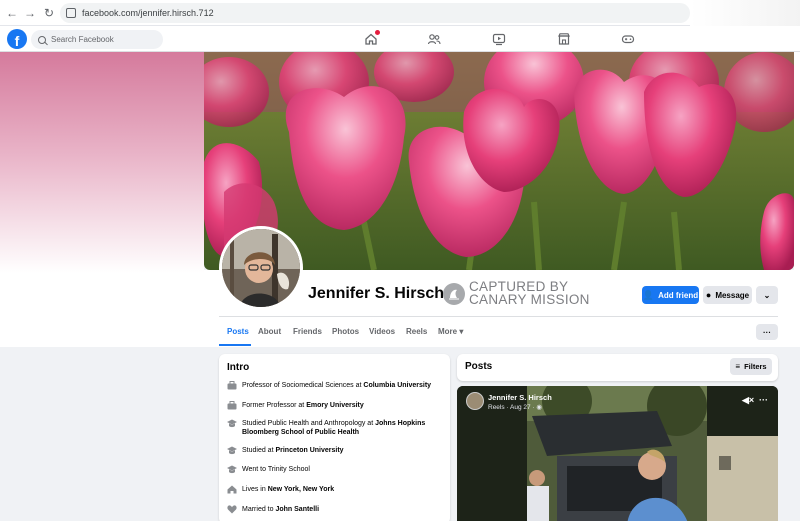  I want to click on canary-mission-watermark: CAPTURED BY CANARY MISSION, so click(529, 293).